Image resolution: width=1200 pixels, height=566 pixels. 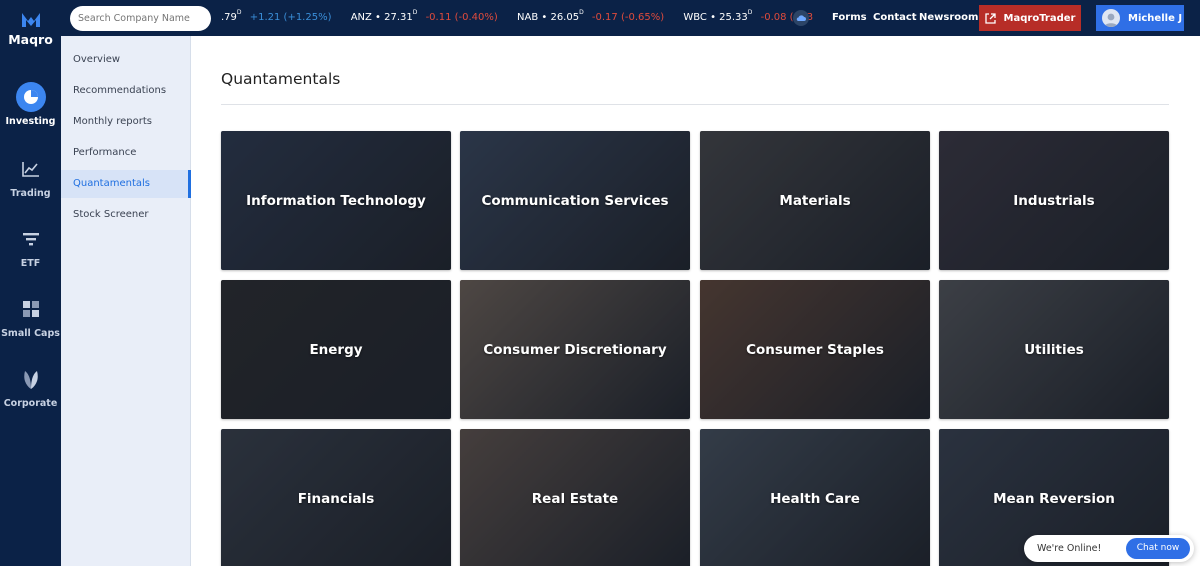 I want to click on page-title: Quantamentals, so click(x=281, y=79).